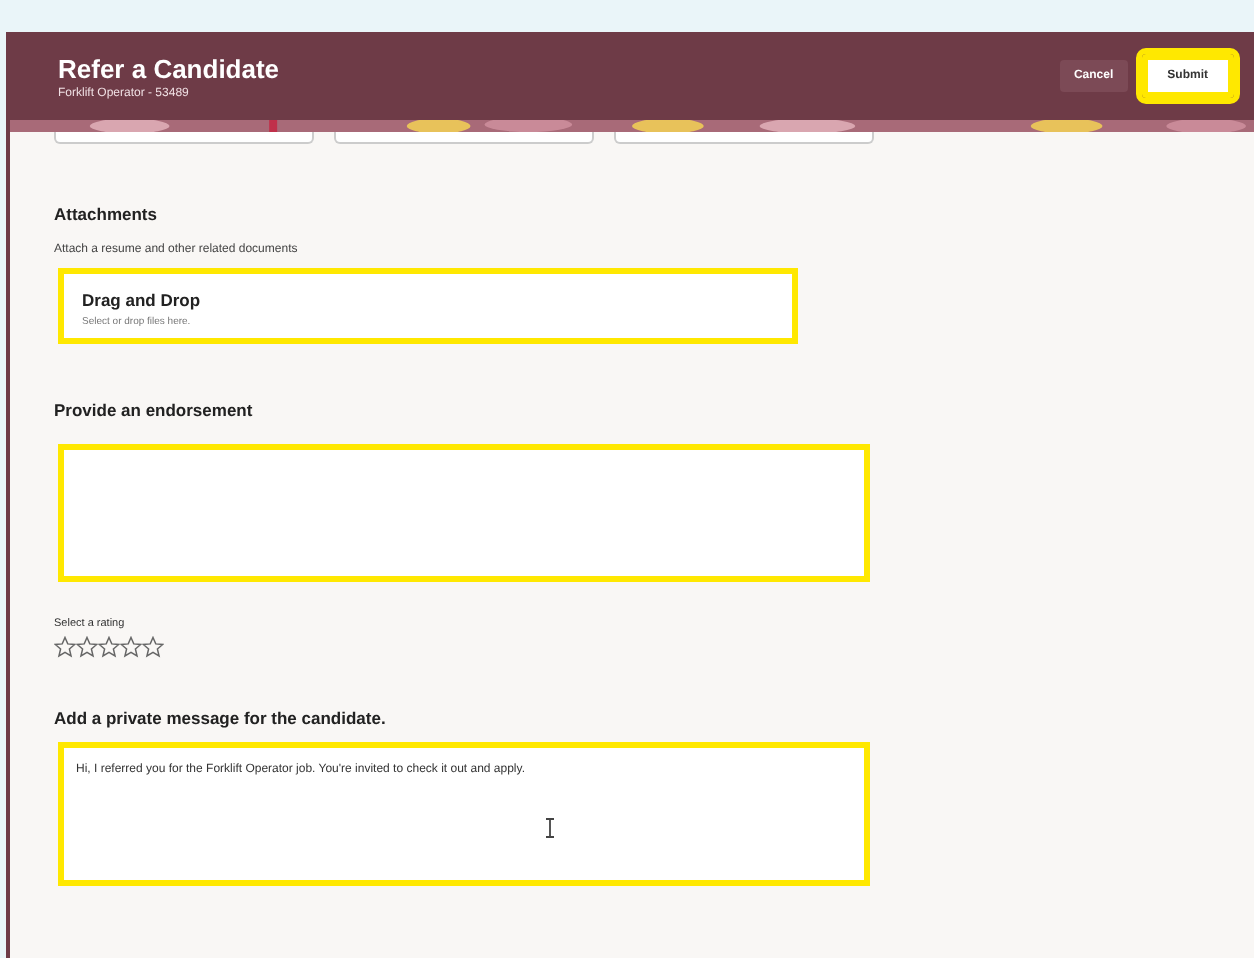  Describe the element at coordinates (154, 410) in the screenshot. I see `section-heading: Provide an endorsement` at that location.